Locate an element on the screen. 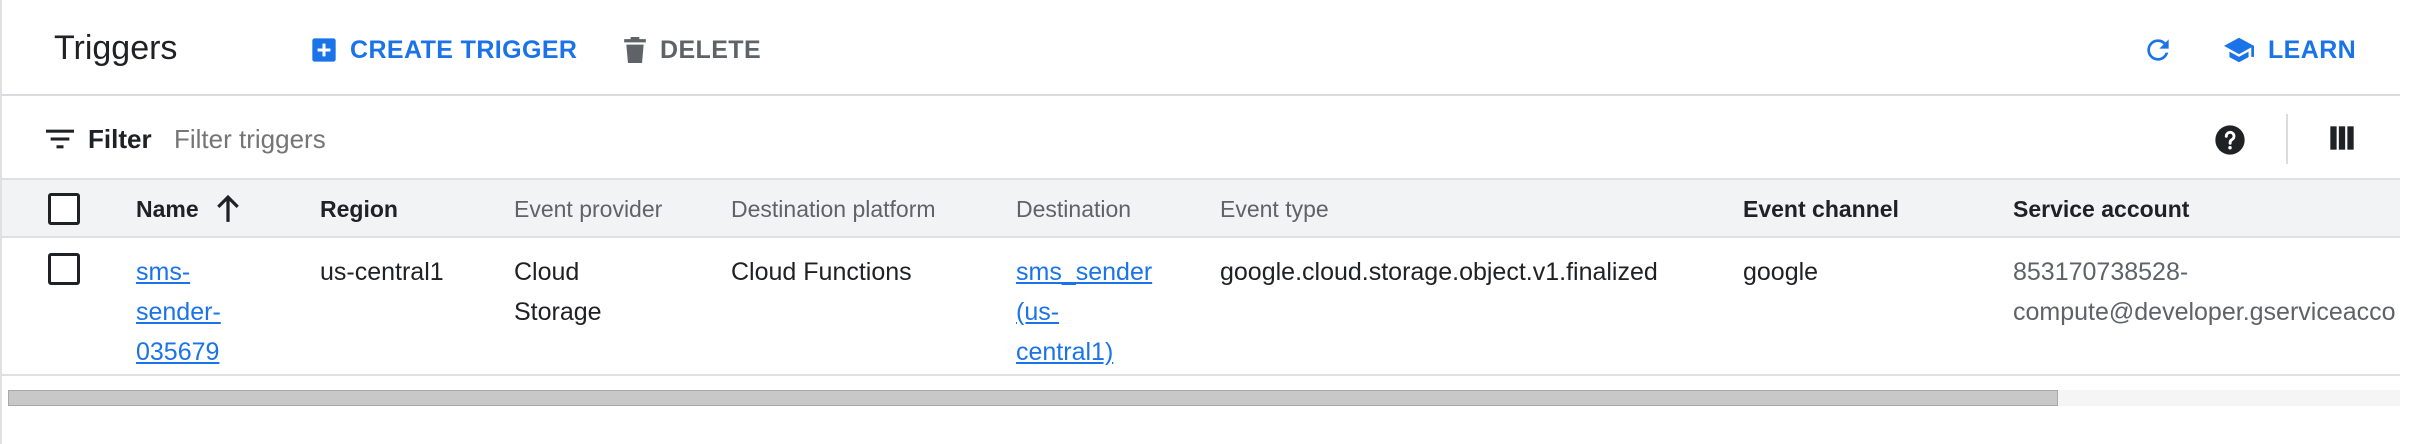  service-account-line: compute@developer.gserviceacco is located at coordinates (2204, 312).